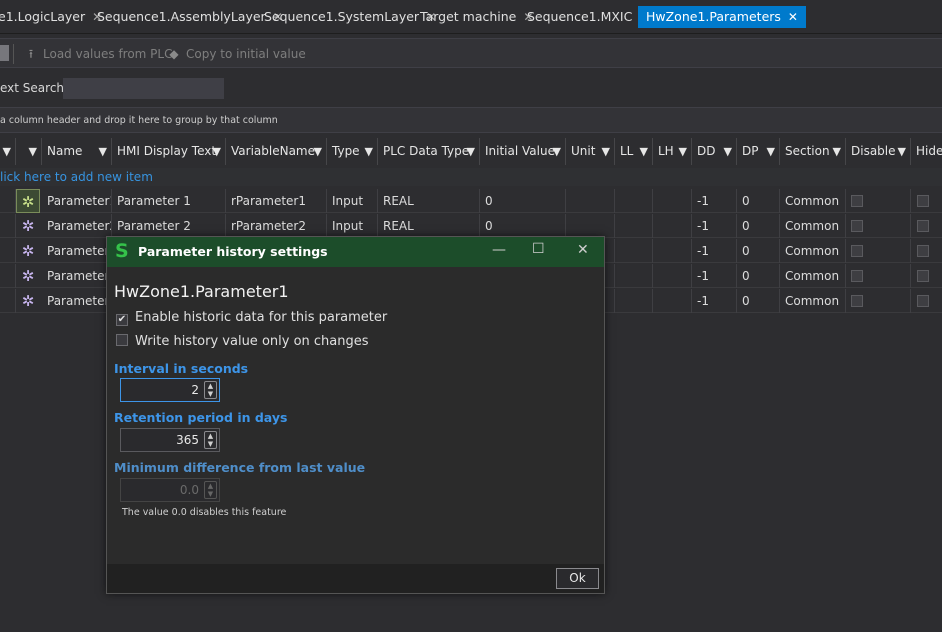 The width and height of the screenshot is (942, 632). What do you see at coordinates (672, 151) in the screenshot?
I see `column-header-lh: LH ▼` at bounding box center [672, 151].